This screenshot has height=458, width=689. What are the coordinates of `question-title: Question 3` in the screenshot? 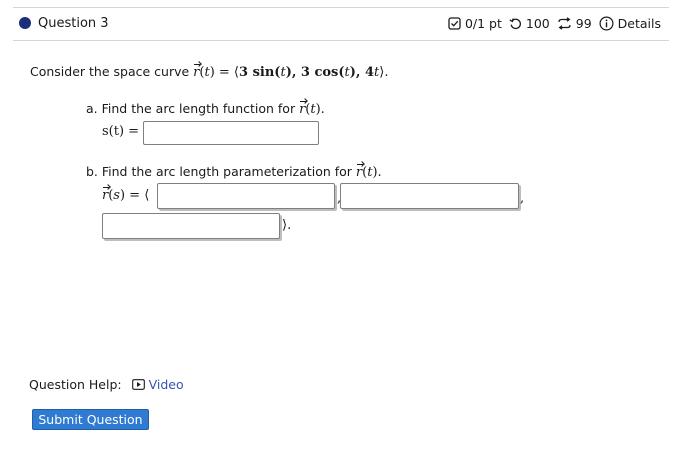 It's located at (73, 23).